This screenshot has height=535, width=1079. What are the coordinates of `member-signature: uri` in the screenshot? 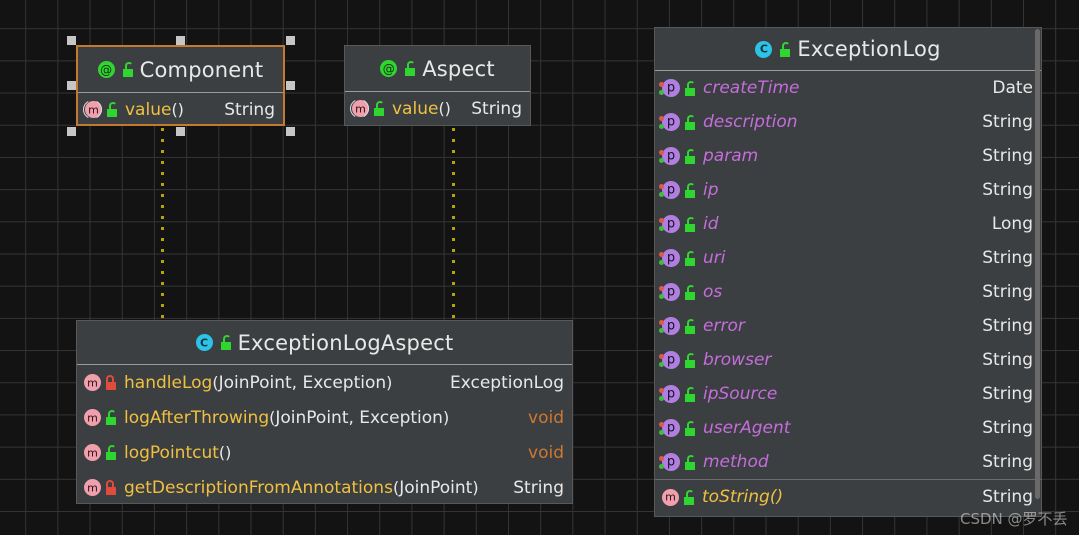 It's located at (837, 258).